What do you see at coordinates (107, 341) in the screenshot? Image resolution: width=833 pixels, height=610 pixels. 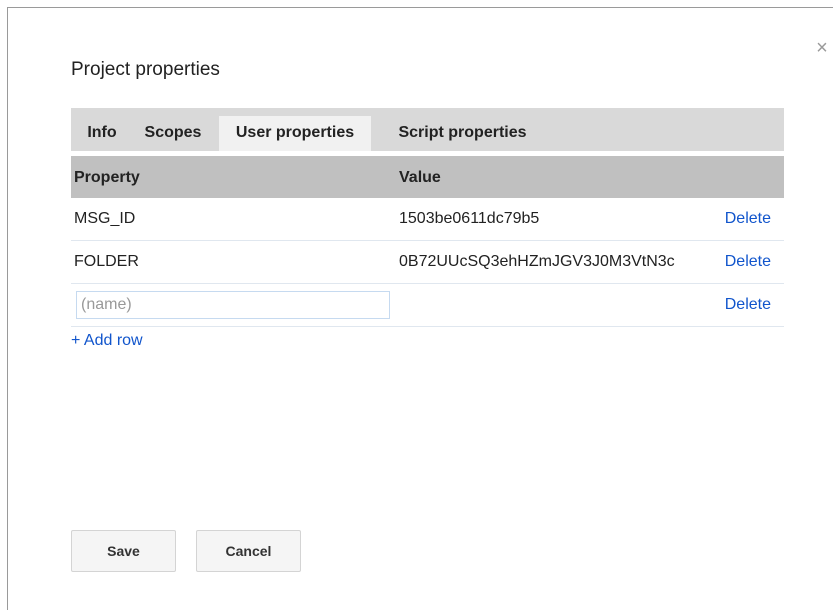 I see `add-row-link: + Add row` at bounding box center [107, 341].